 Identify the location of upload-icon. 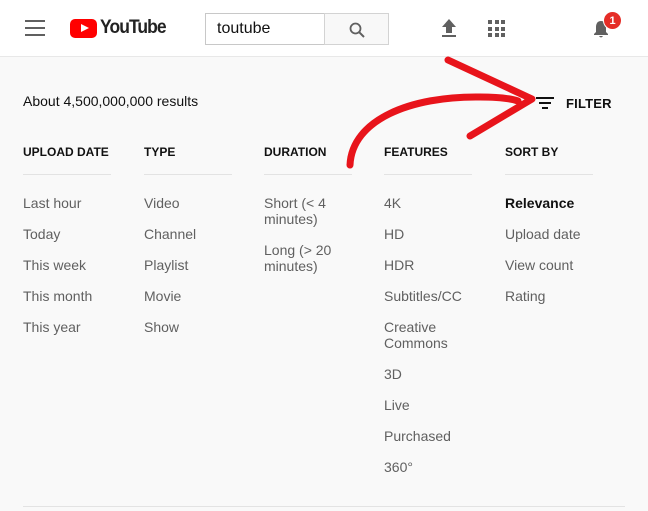
(449, 28).